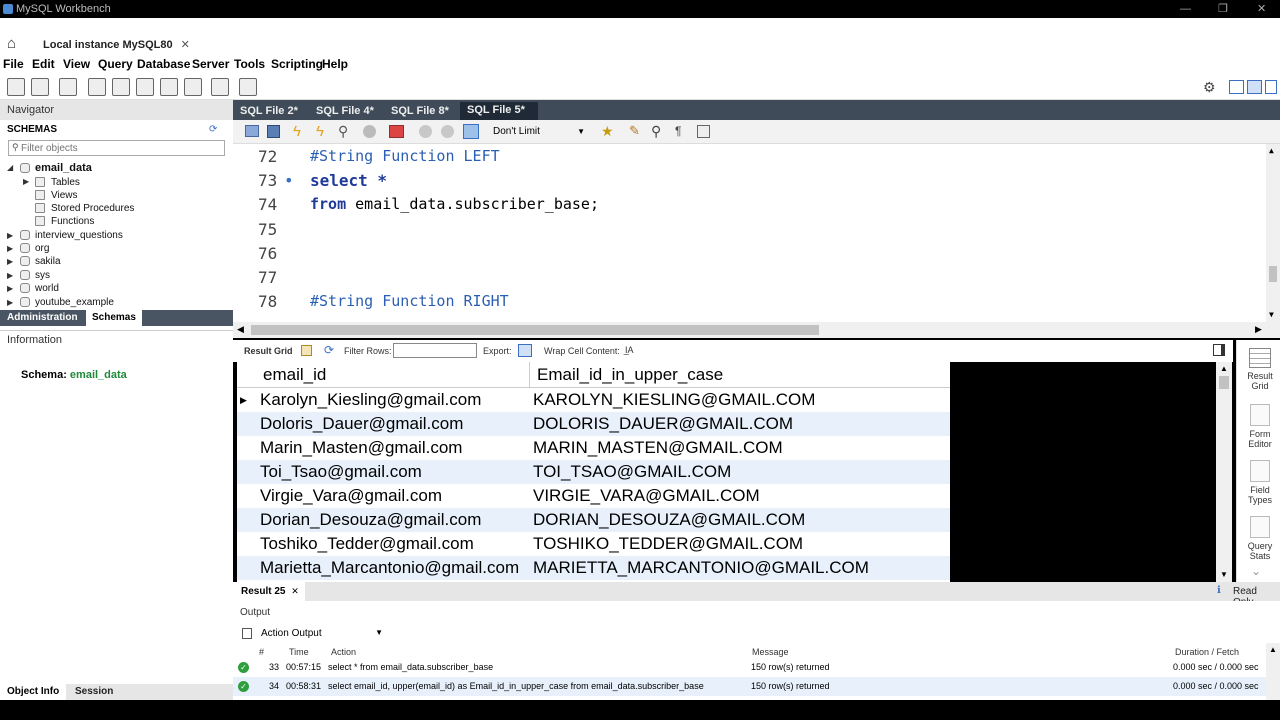 The height and width of the screenshot is (720, 1280). Describe the element at coordinates (1271, 87) in the screenshot. I see `toggle-secondary-sidebar-icon` at that location.